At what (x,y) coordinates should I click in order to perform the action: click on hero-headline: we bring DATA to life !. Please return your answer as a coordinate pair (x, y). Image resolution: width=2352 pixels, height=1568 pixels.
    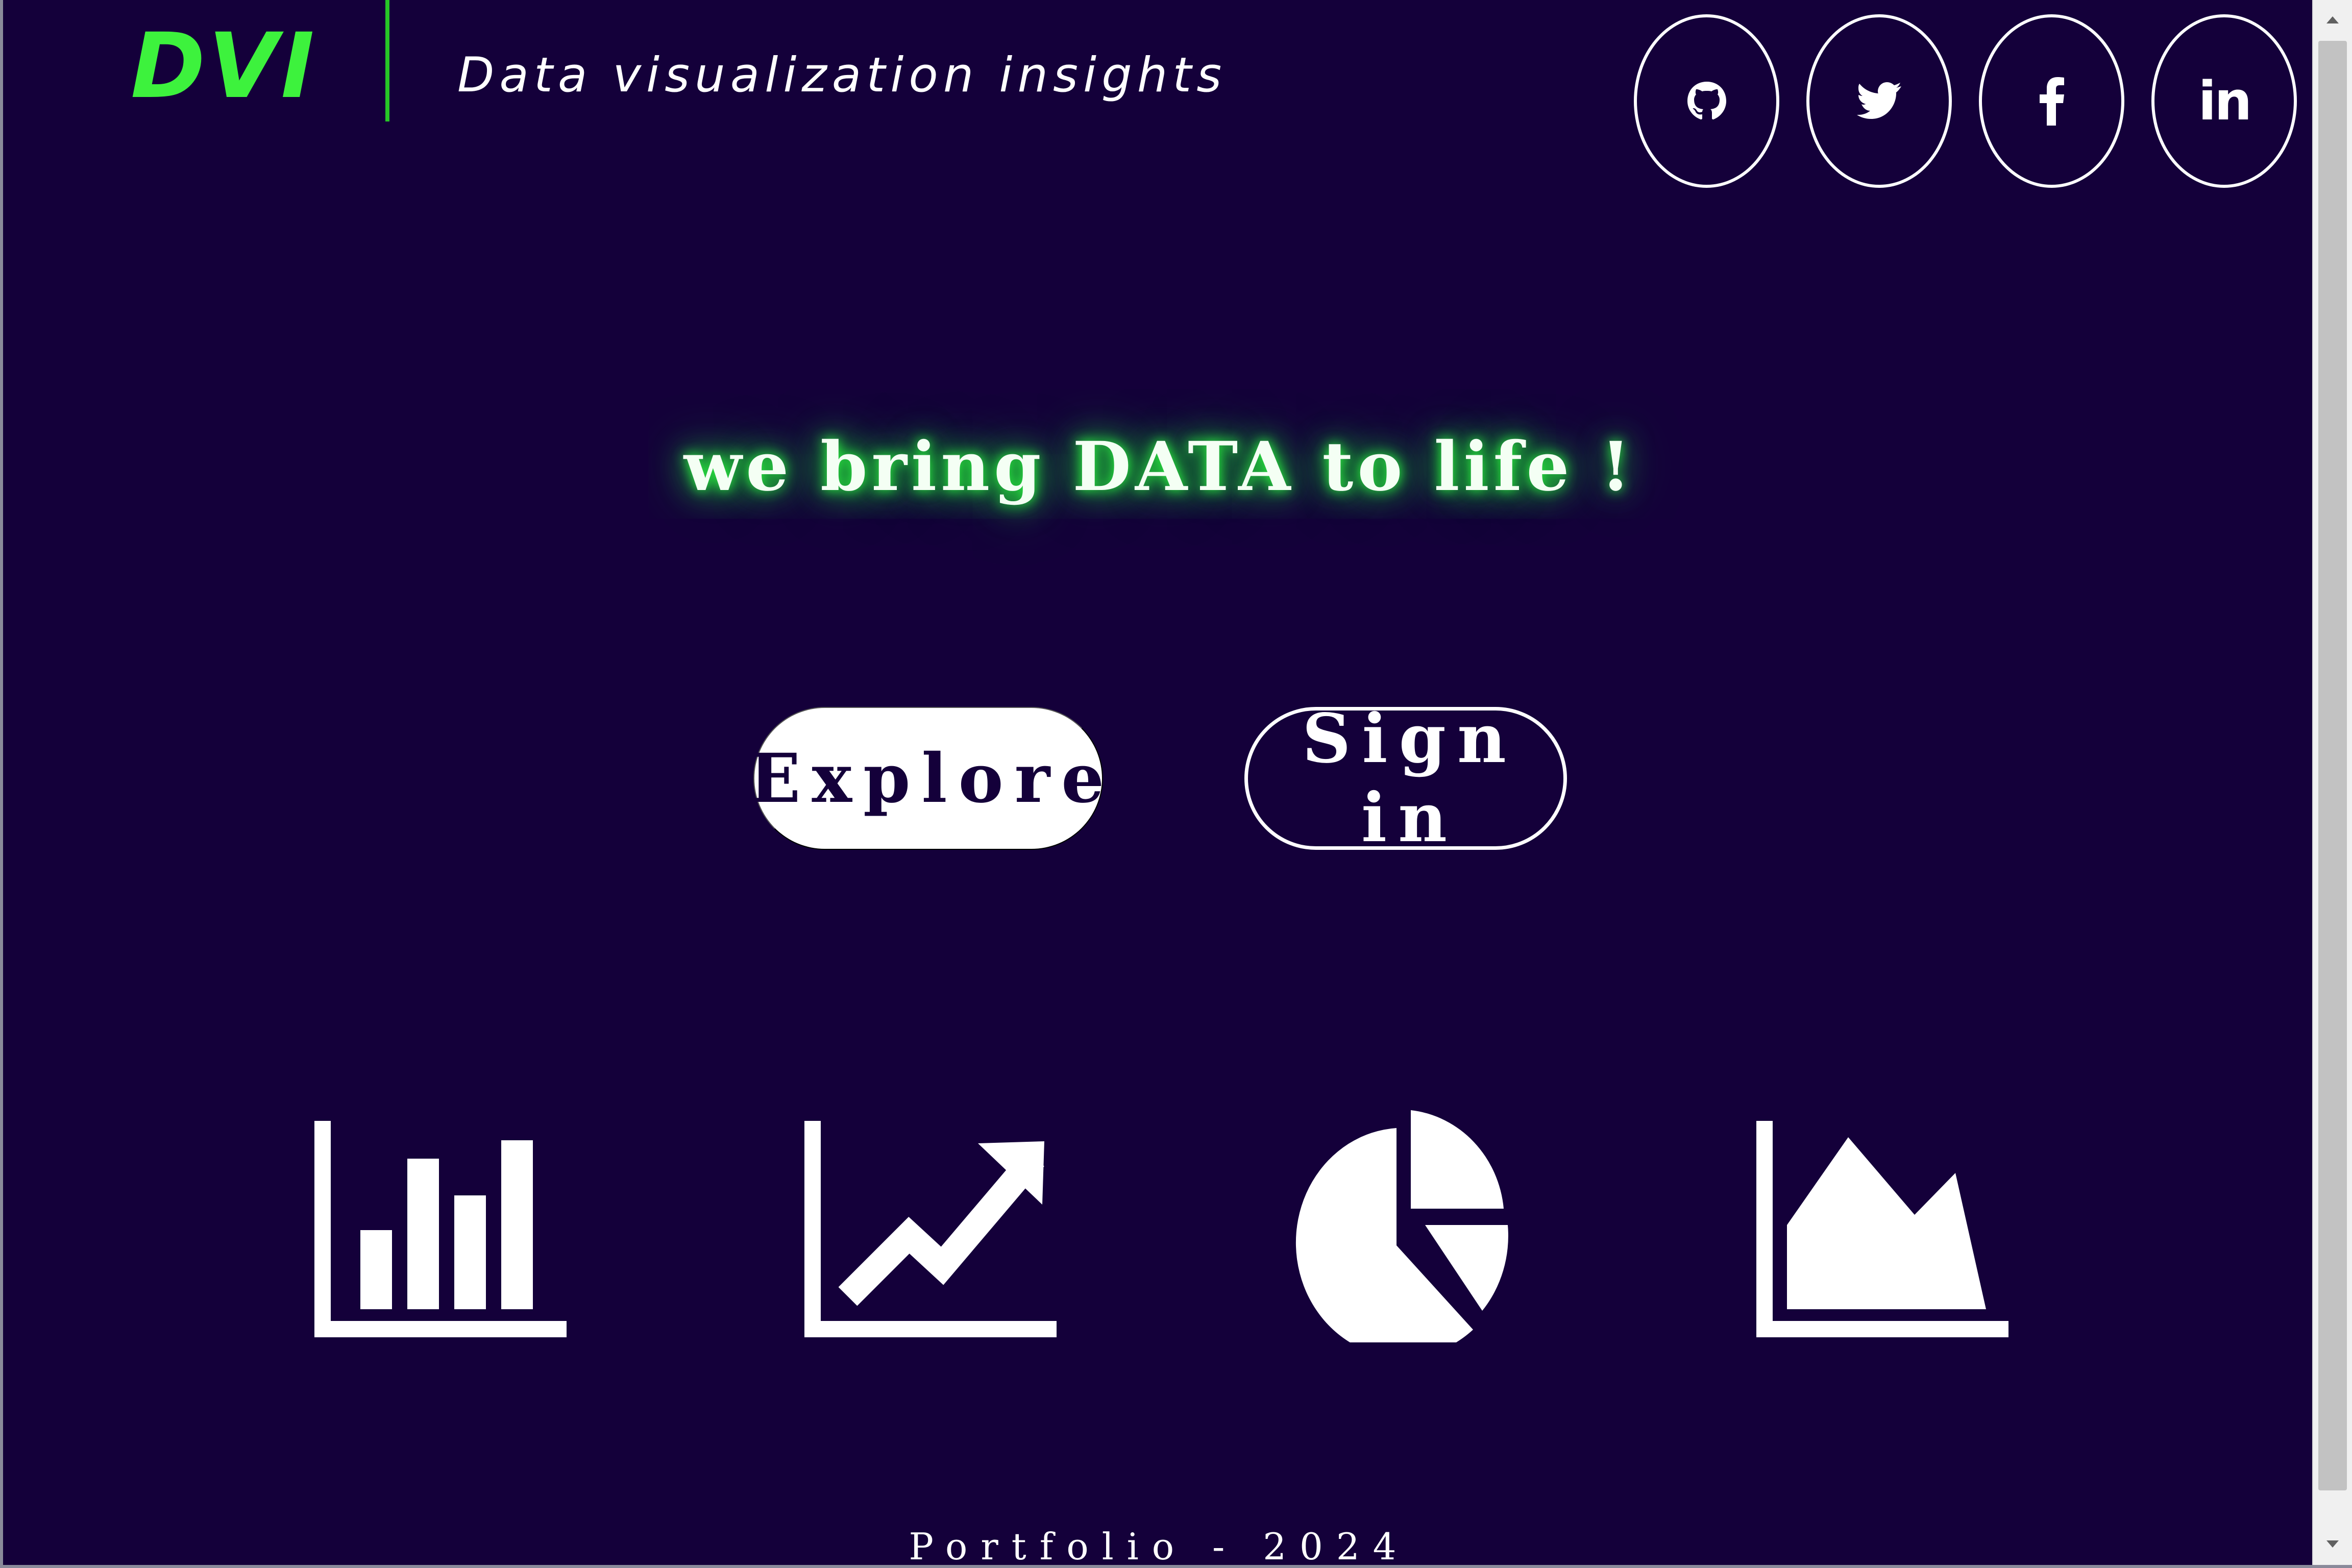
    Looking at the image, I should click on (1159, 466).